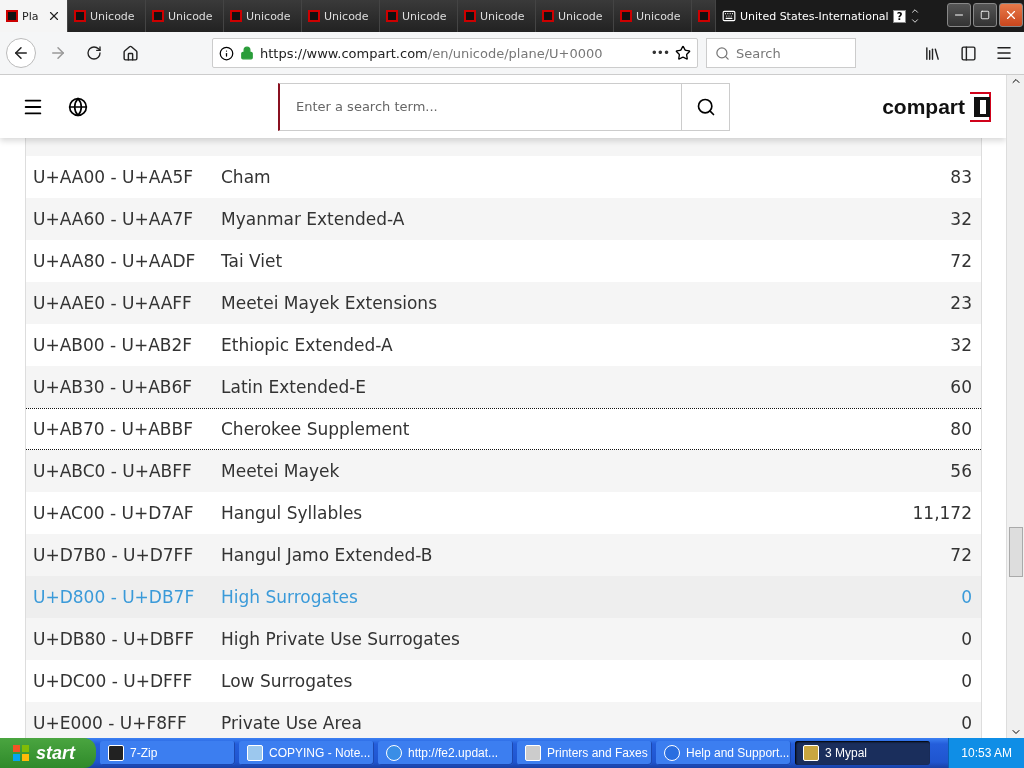 This screenshot has height=768, width=1024. What do you see at coordinates (659, 53) in the screenshot?
I see `more-actions-button: •••` at bounding box center [659, 53].